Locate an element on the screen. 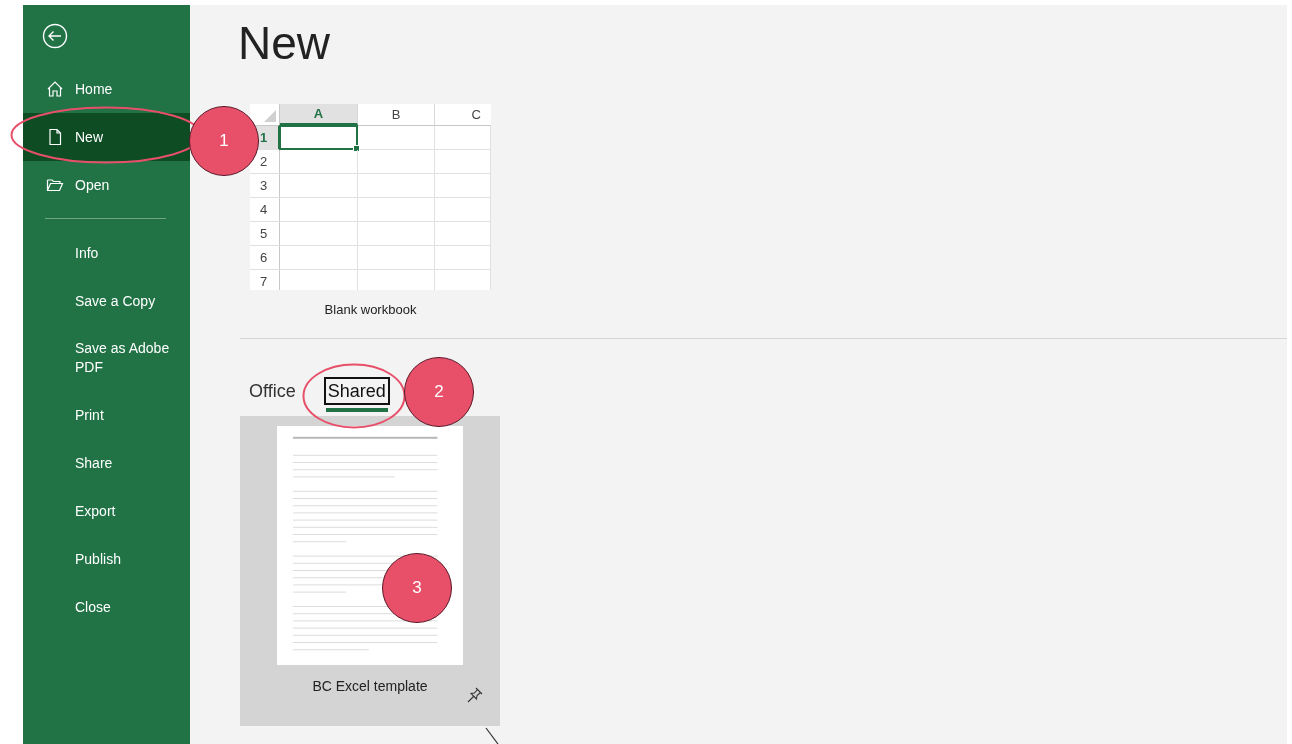  folder-icon is located at coordinates (55, 185).